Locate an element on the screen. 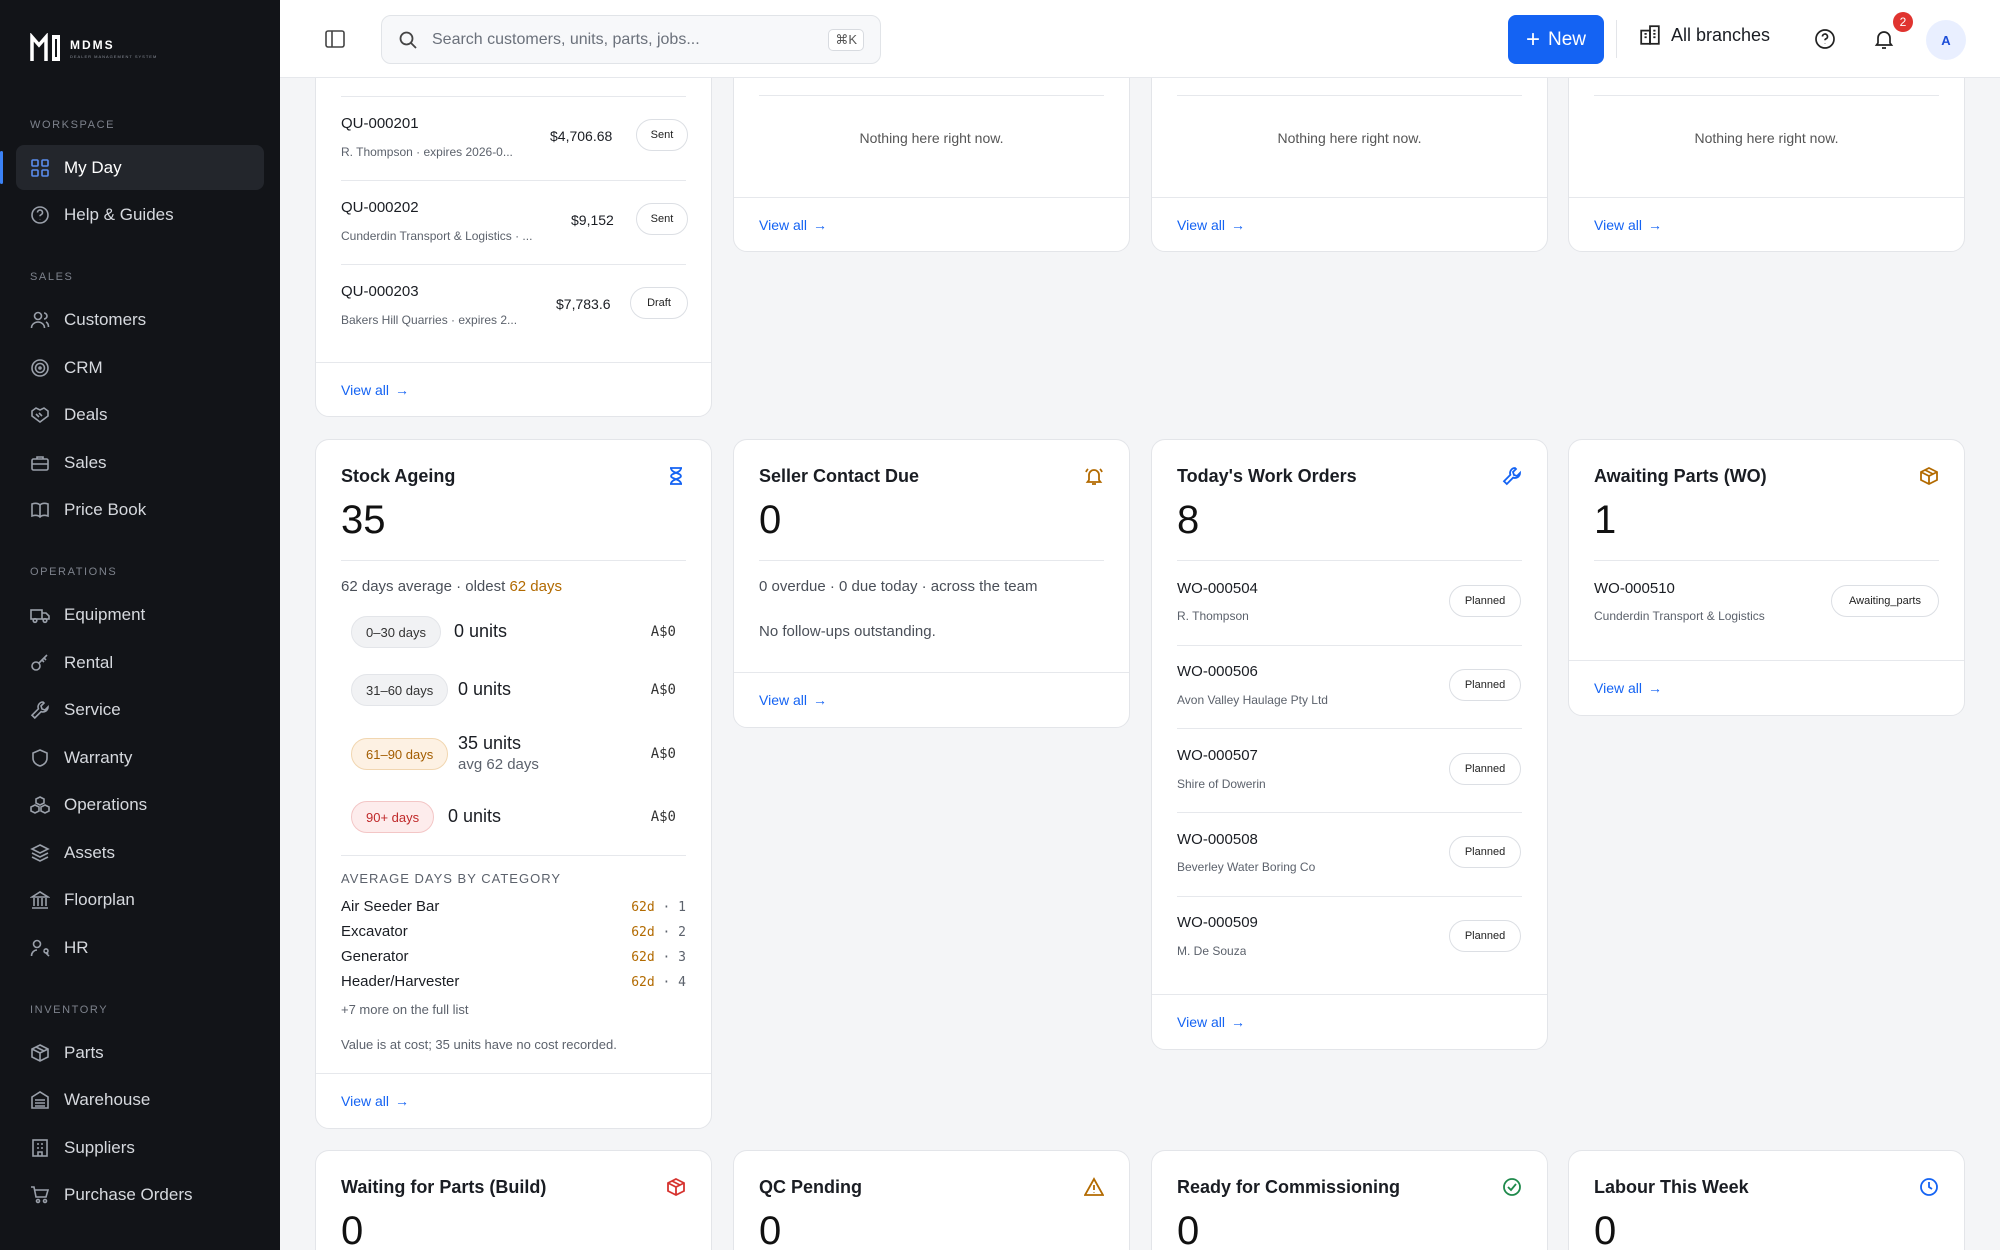 The width and height of the screenshot is (2000, 1250). key-icon is located at coordinates (39, 662).